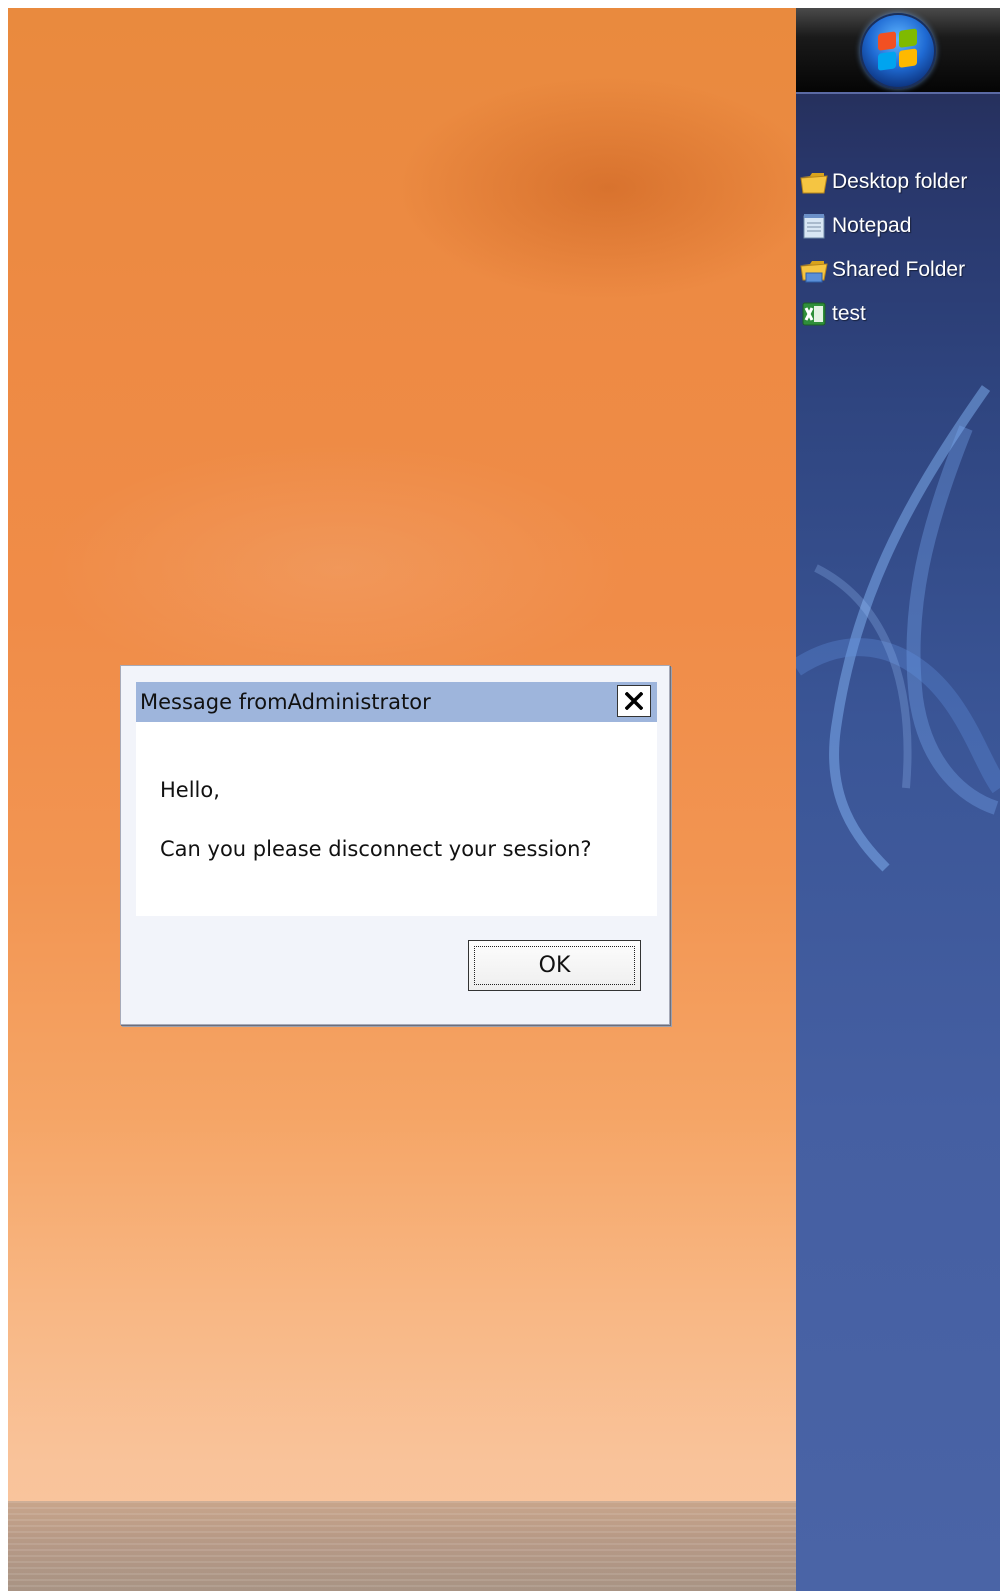 This screenshot has height=1591, width=1000. I want to click on shortcut-desktop-folder: Desktop folder, so click(883, 182).